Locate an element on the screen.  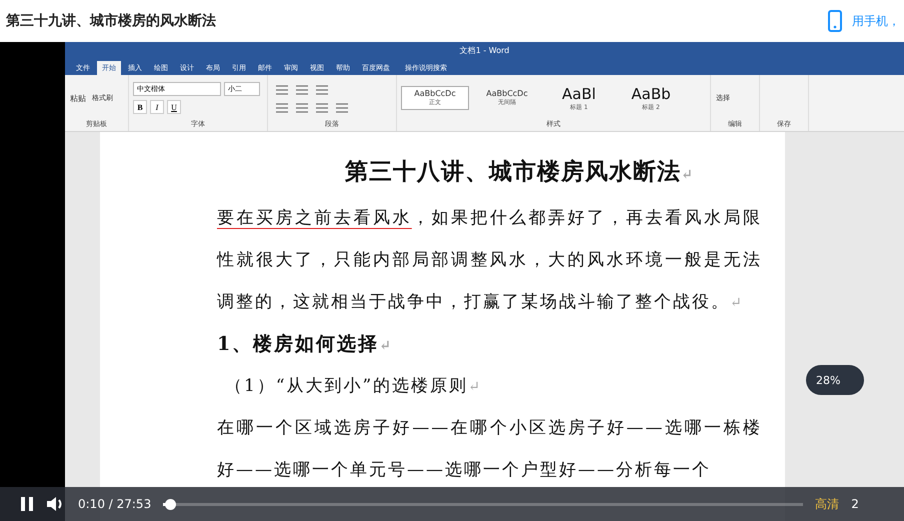
playback-time: 0:10 / 27:53 is located at coordinates (115, 504).